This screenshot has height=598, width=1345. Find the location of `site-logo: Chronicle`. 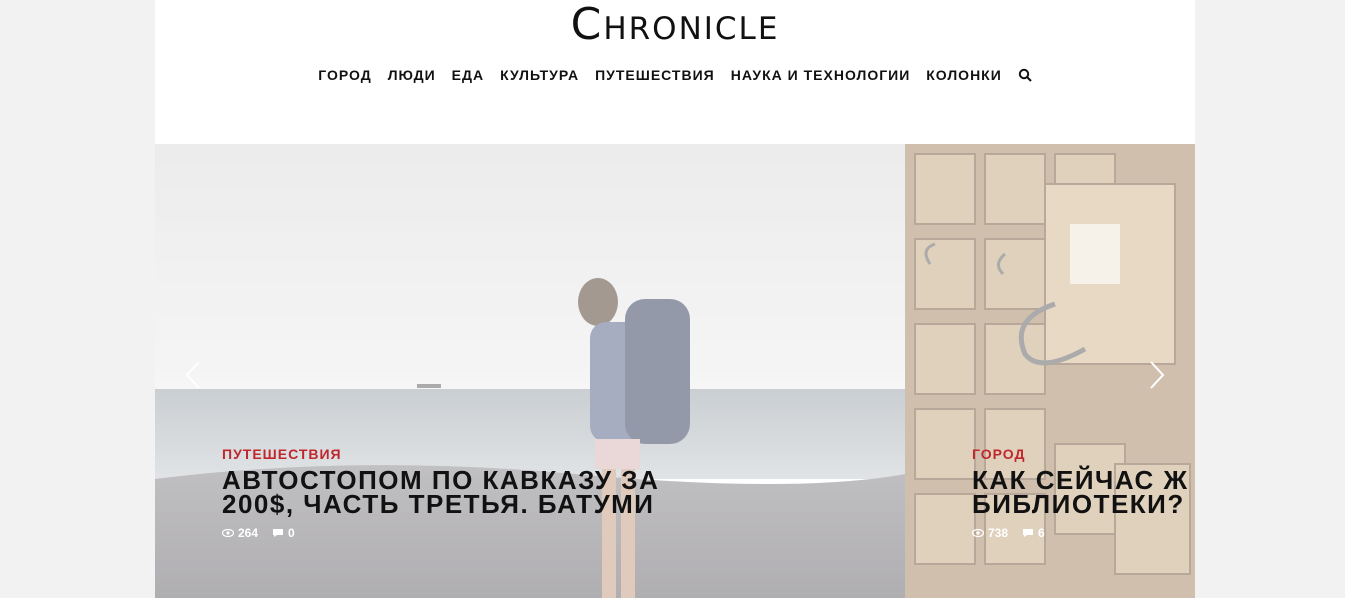

site-logo: Chronicle is located at coordinates (675, 25).